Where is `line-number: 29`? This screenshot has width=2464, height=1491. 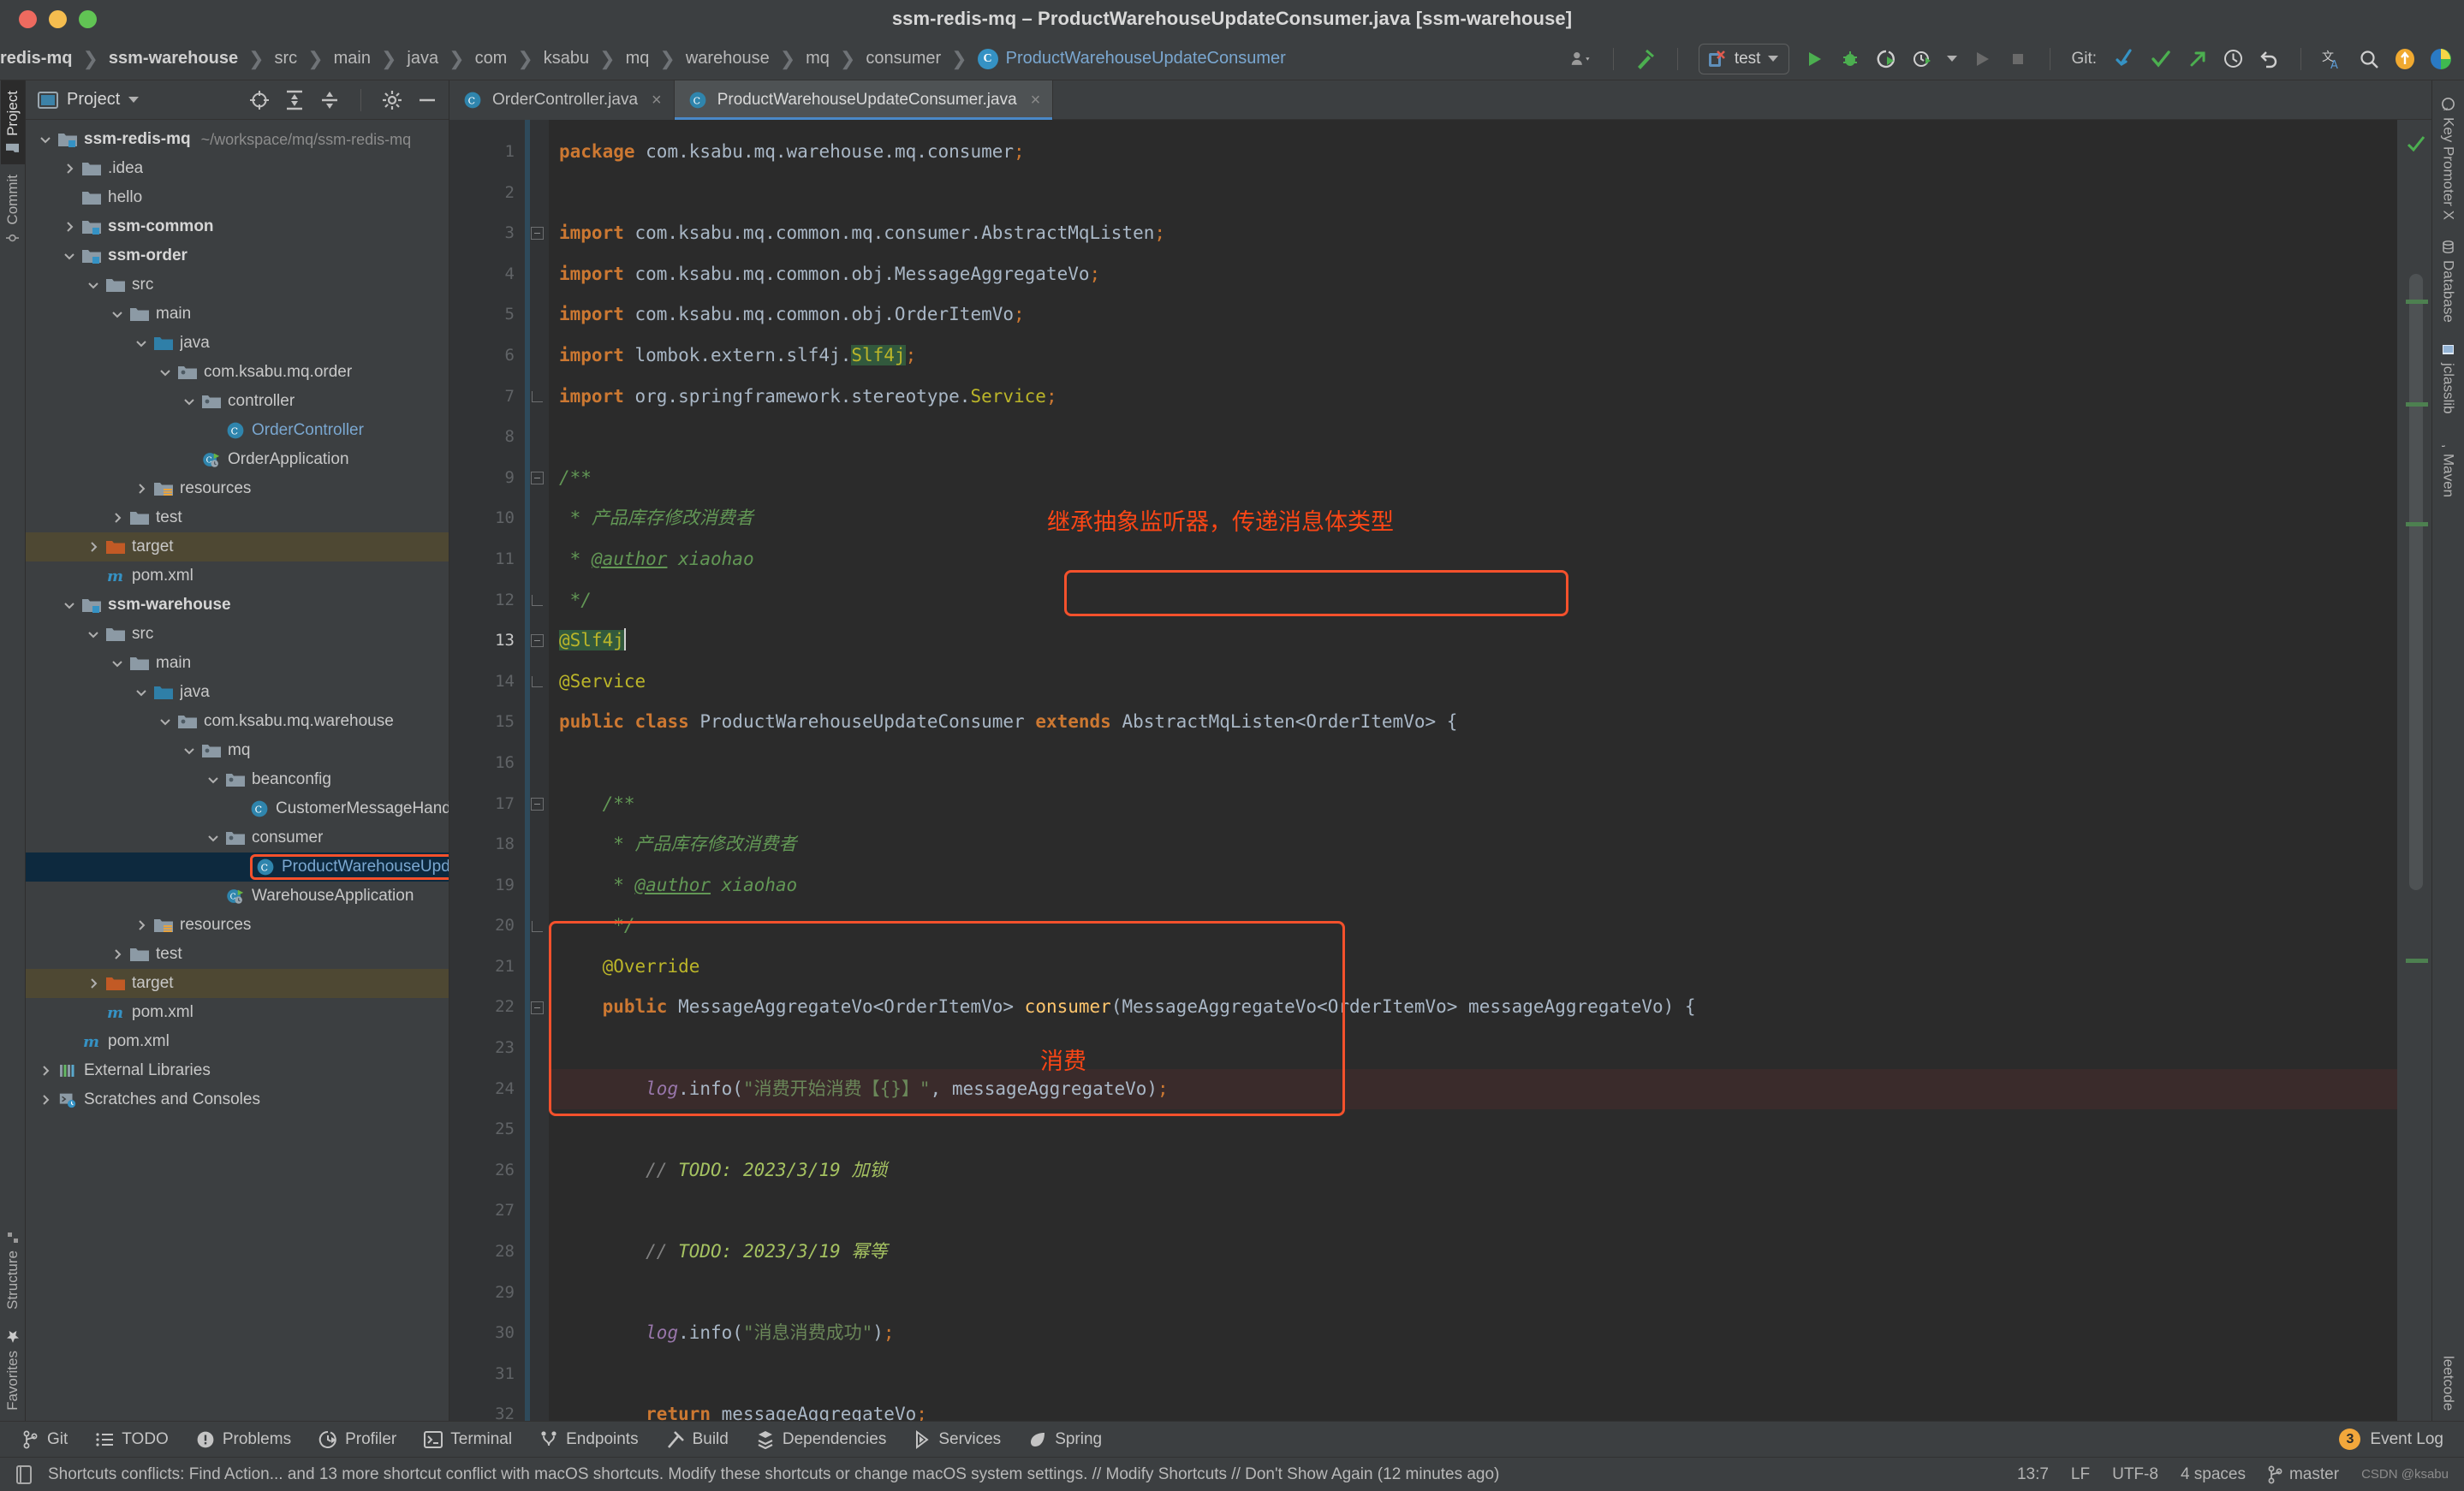 line-number: 29 is located at coordinates (487, 1293).